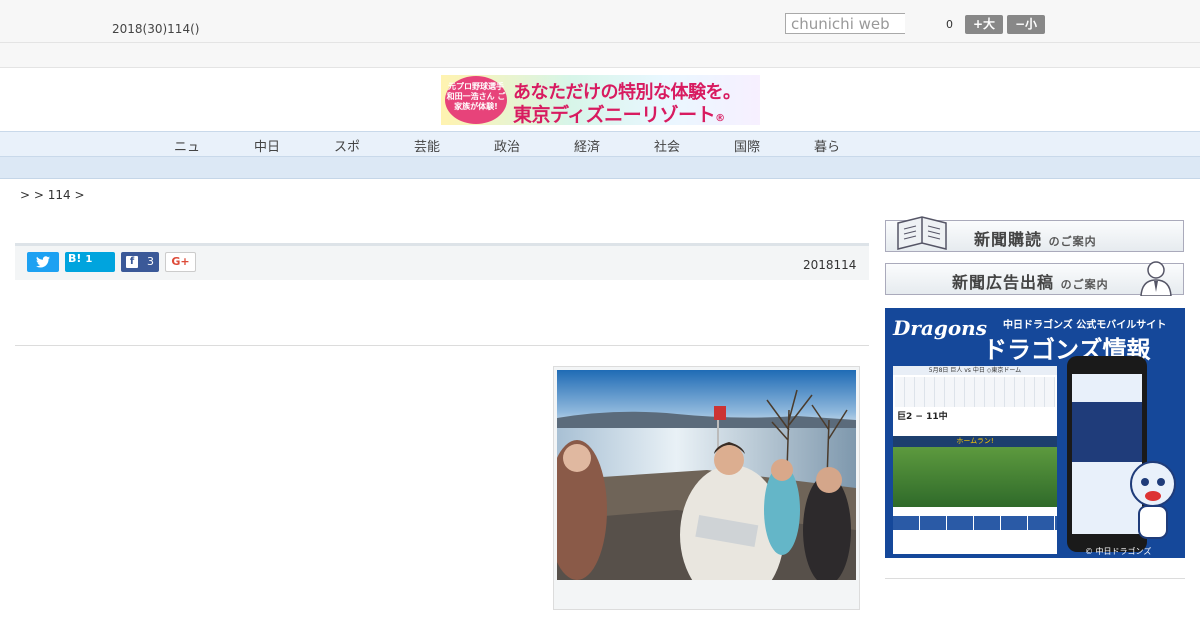  I want to click on nav-item-6: 経済, so click(587, 145).